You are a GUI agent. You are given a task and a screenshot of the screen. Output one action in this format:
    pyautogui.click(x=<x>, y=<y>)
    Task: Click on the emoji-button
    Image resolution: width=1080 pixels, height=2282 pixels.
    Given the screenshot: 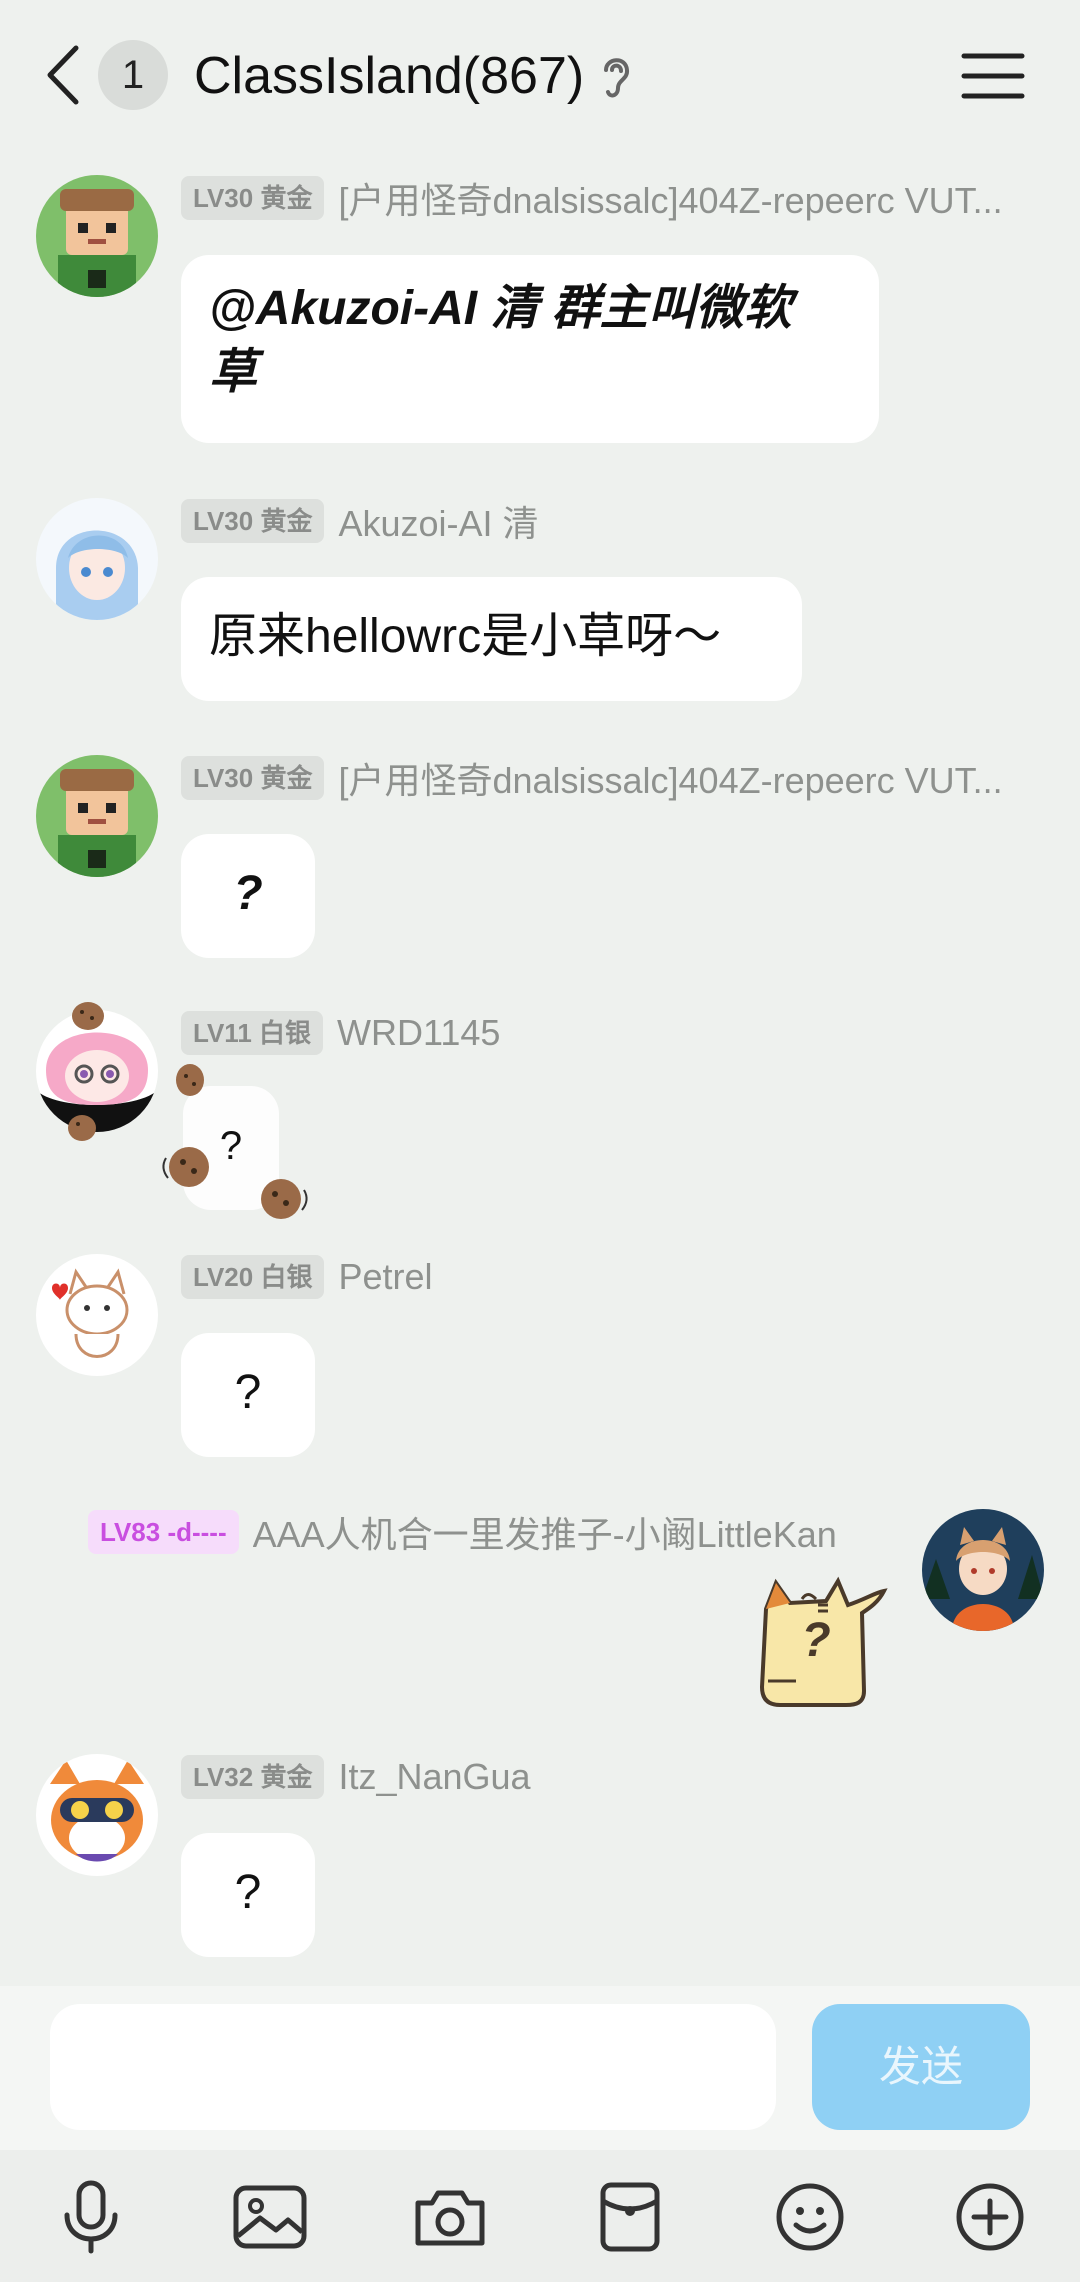 What is the action you would take?
    pyautogui.click(x=810, y=2217)
    